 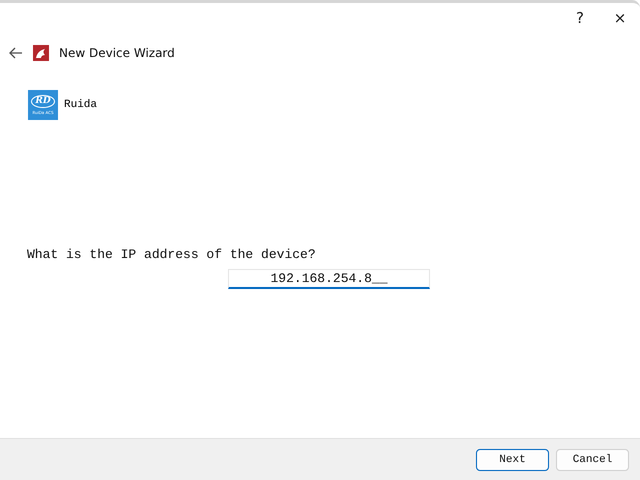 I want to click on device-name: Ruida, so click(x=81, y=105).